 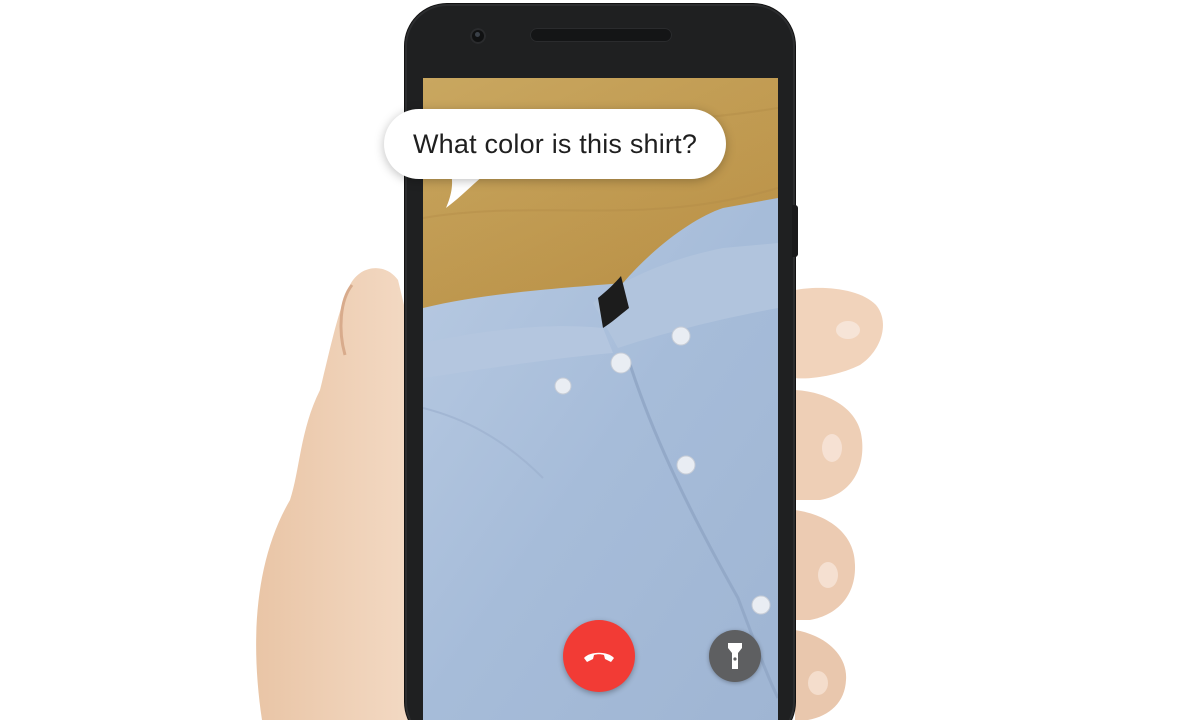 I want to click on speech-bubble: What color is this shirt?, so click(x=555, y=144).